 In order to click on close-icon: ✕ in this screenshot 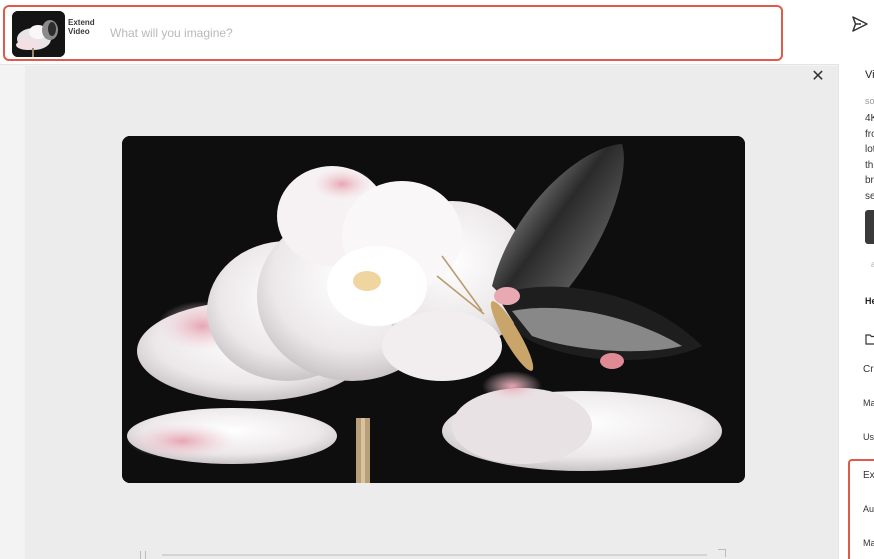, I will do `click(818, 76)`.